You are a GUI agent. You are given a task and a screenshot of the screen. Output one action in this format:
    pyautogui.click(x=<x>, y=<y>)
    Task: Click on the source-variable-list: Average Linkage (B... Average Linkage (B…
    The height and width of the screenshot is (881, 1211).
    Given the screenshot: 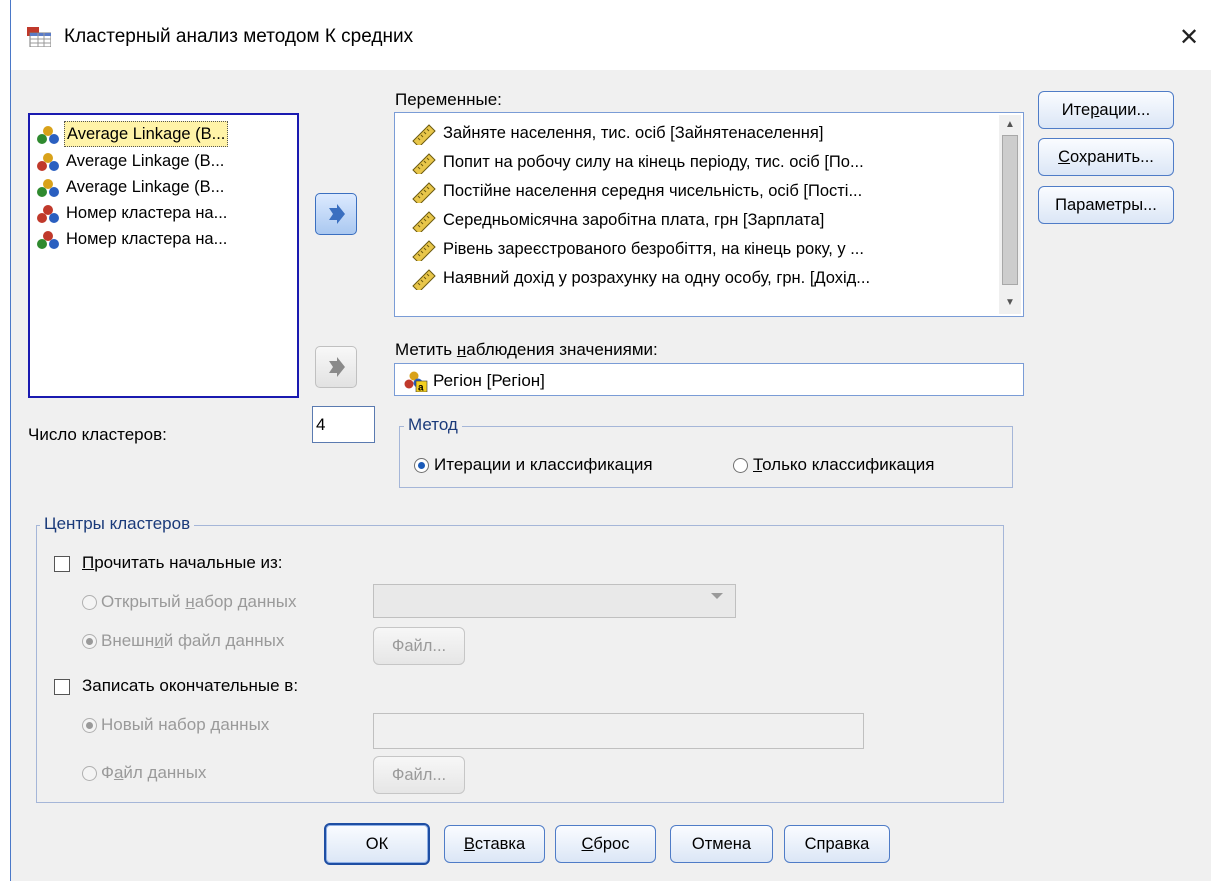 What is the action you would take?
    pyautogui.click(x=163, y=255)
    